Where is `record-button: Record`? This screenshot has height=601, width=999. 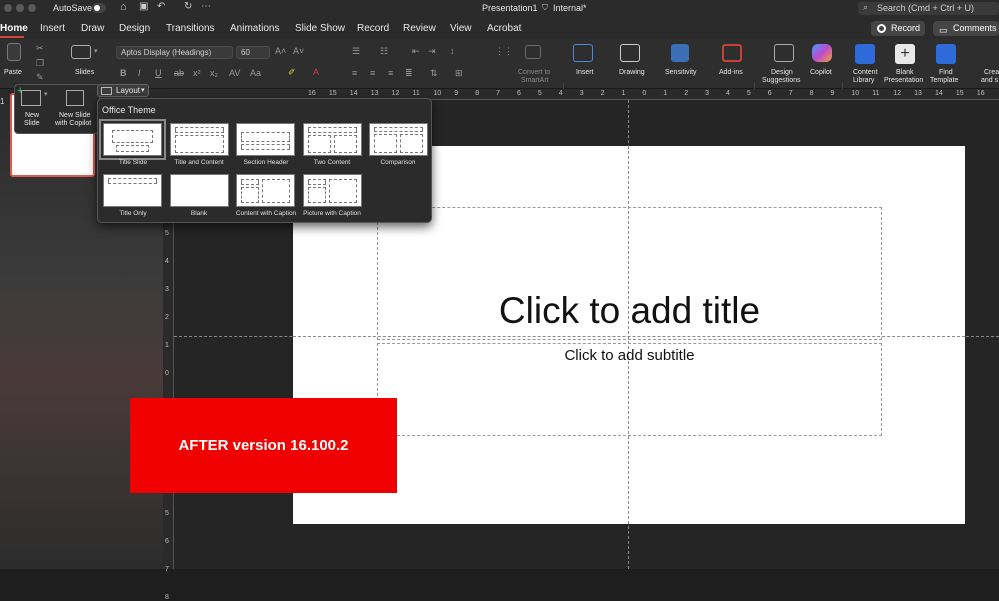
record-button: Record is located at coordinates (898, 28).